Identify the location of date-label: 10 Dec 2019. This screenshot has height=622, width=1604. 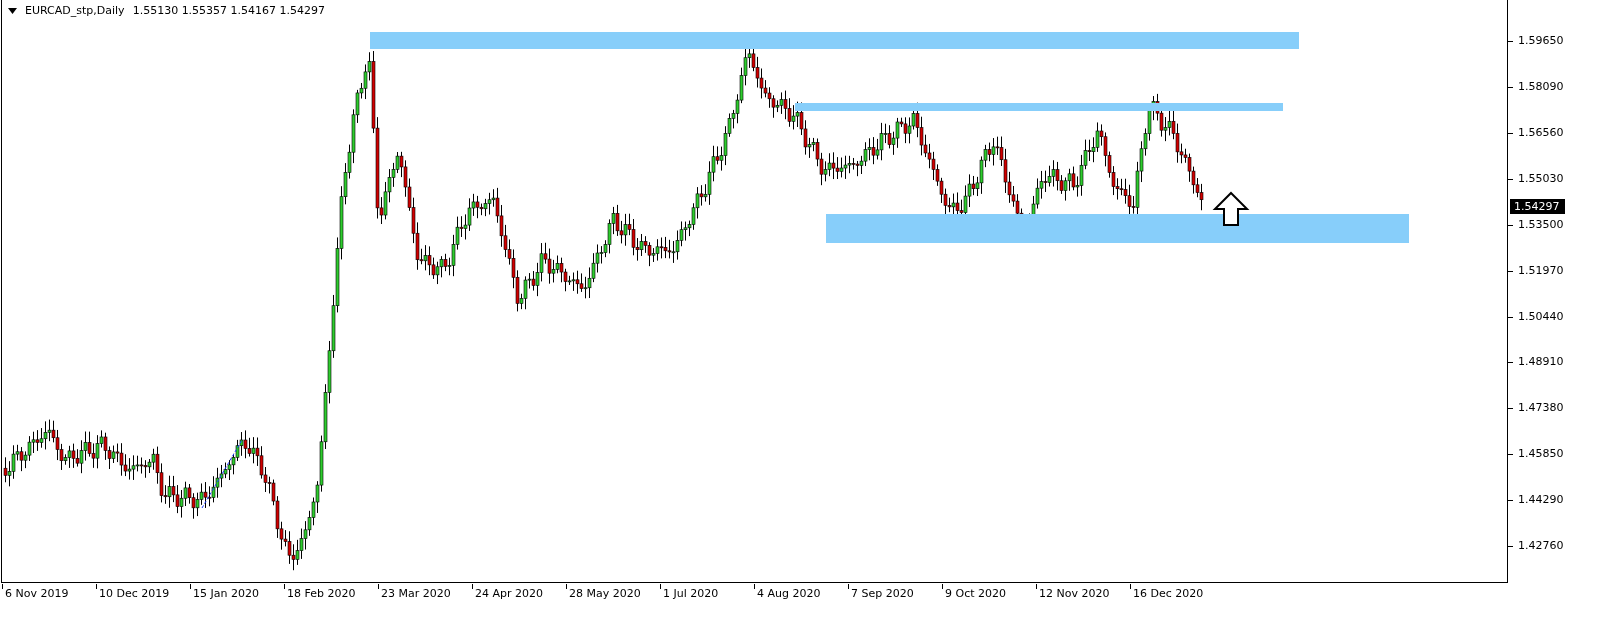
(134, 594).